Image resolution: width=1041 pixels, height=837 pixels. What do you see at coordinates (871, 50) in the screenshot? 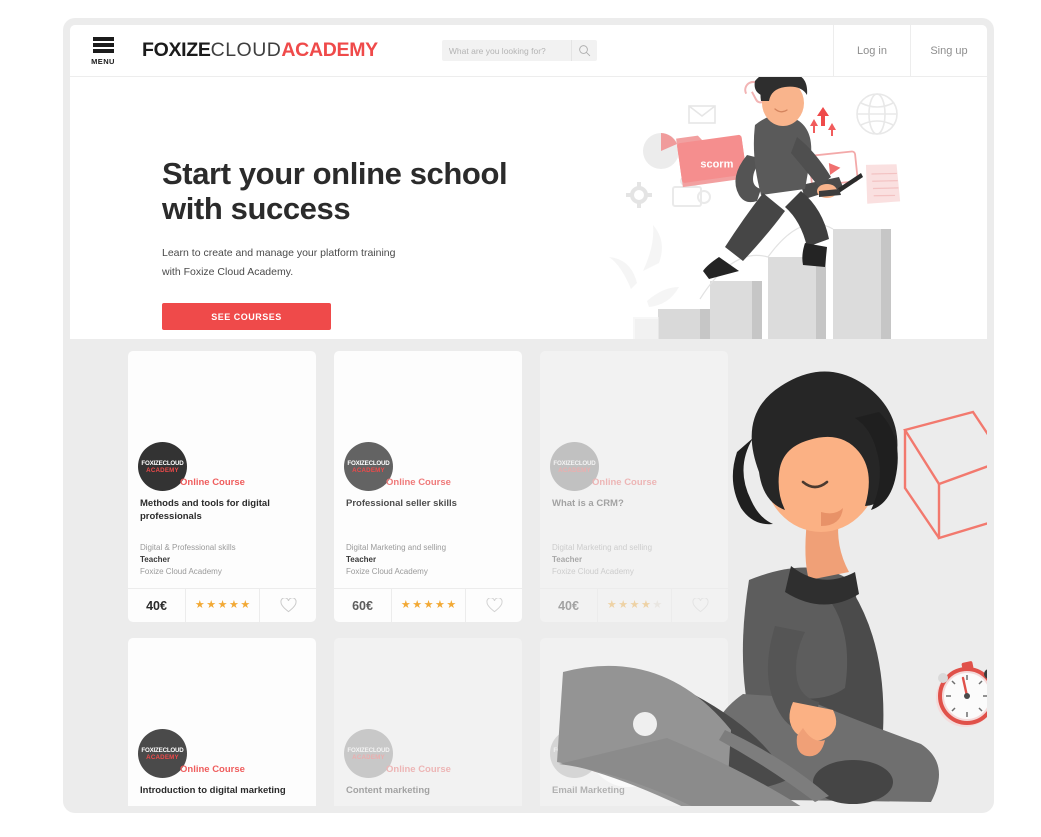
I see `login-button: Log in` at bounding box center [871, 50].